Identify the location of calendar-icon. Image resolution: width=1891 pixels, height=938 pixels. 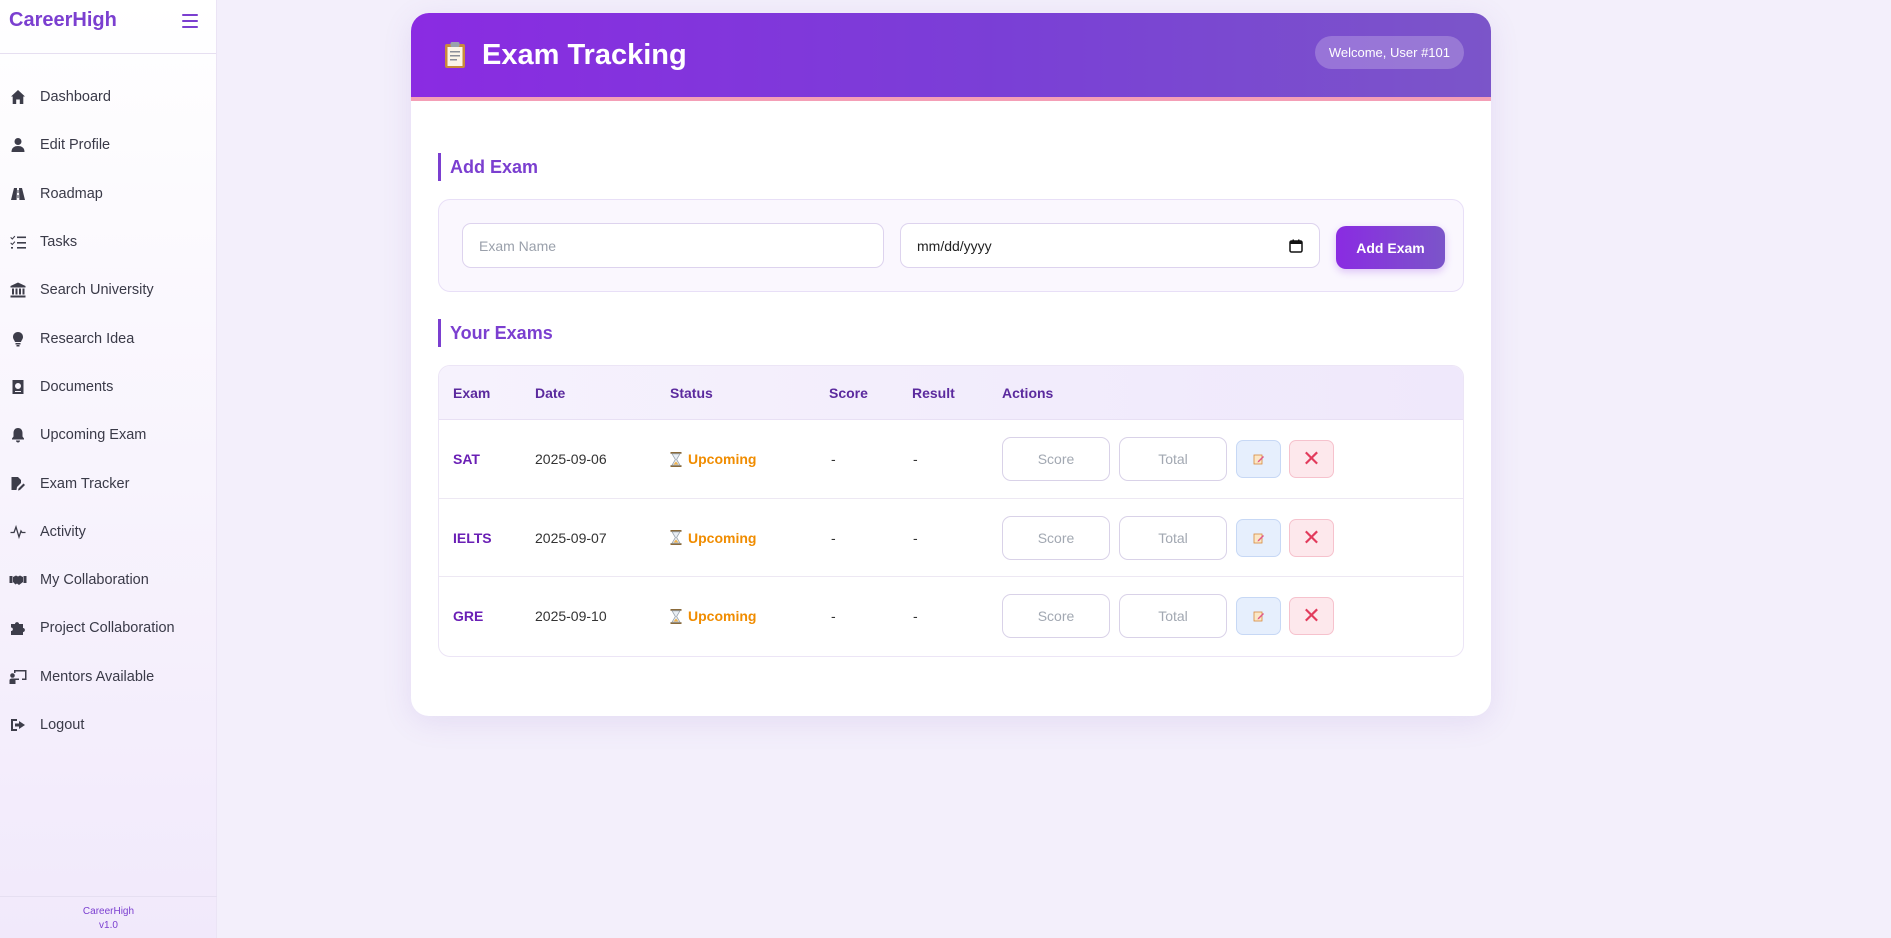
(1296, 246).